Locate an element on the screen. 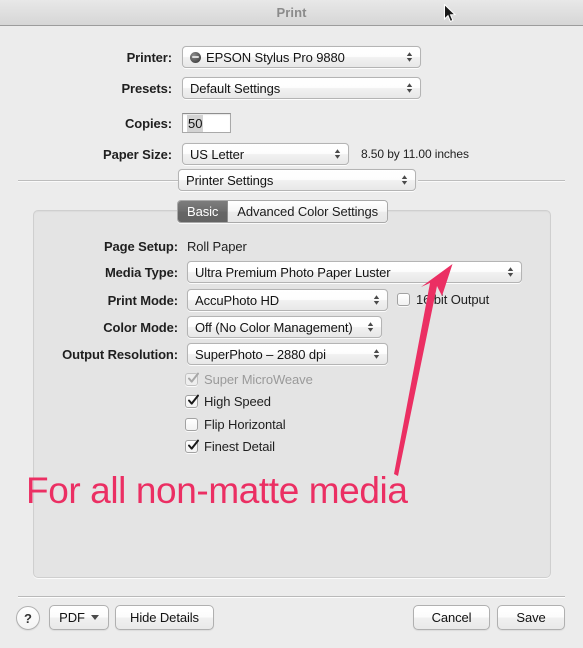  copies-label: Copies: is located at coordinates (148, 123).